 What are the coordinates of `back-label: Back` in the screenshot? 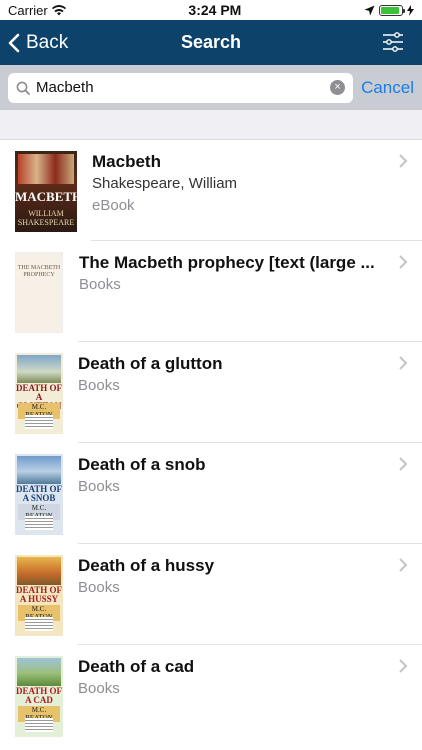 It's located at (47, 42).